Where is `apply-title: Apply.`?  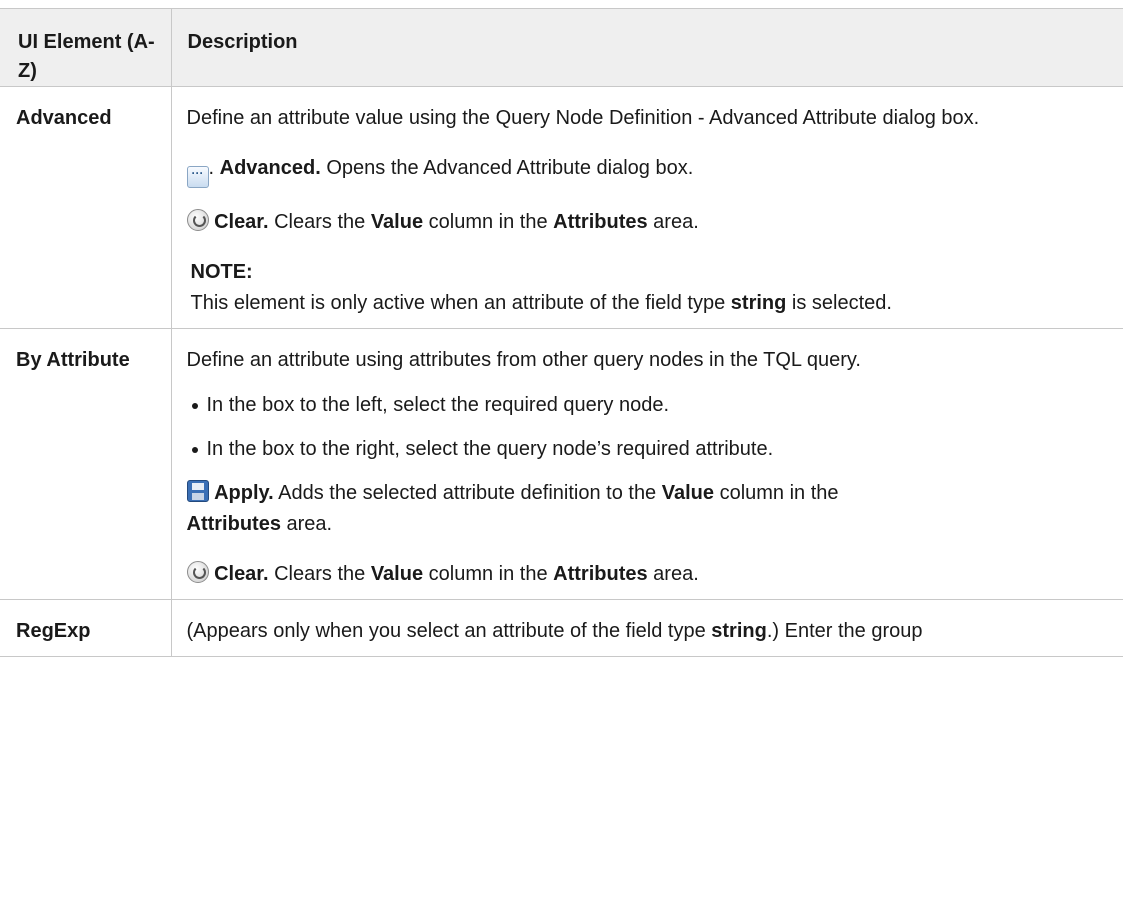
apply-title: Apply. is located at coordinates (244, 493).